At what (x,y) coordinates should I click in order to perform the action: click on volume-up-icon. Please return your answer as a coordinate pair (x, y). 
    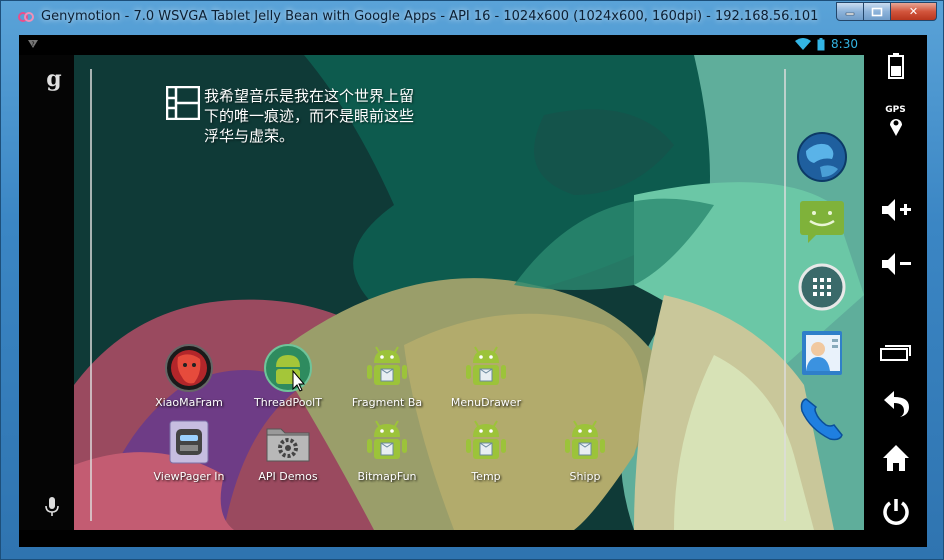
    Looking at the image, I should click on (896, 210).